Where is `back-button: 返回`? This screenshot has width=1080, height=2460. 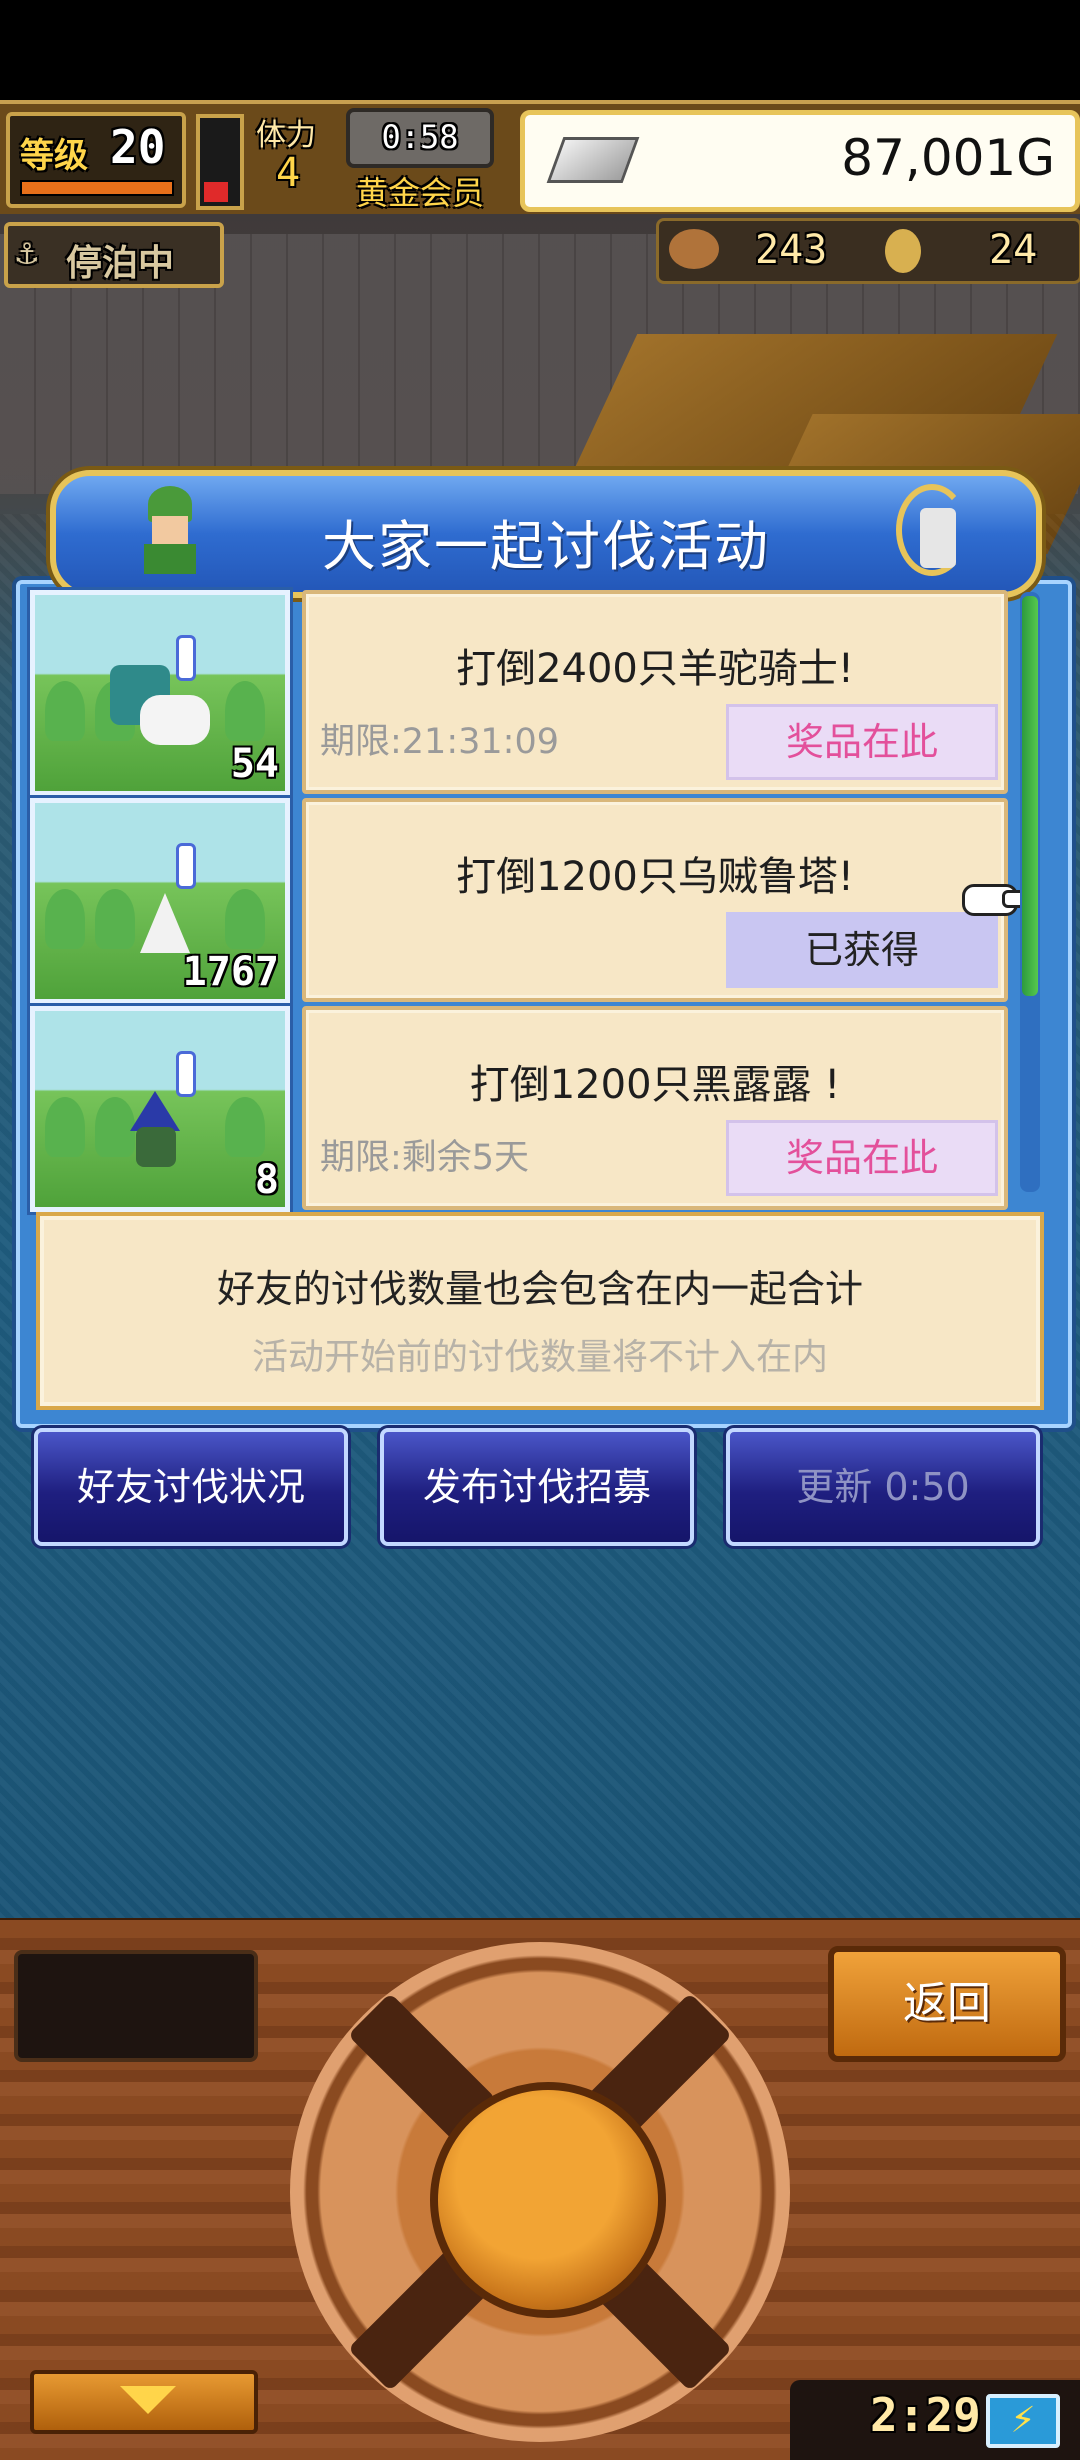
back-button: 返回 is located at coordinates (947, 2004).